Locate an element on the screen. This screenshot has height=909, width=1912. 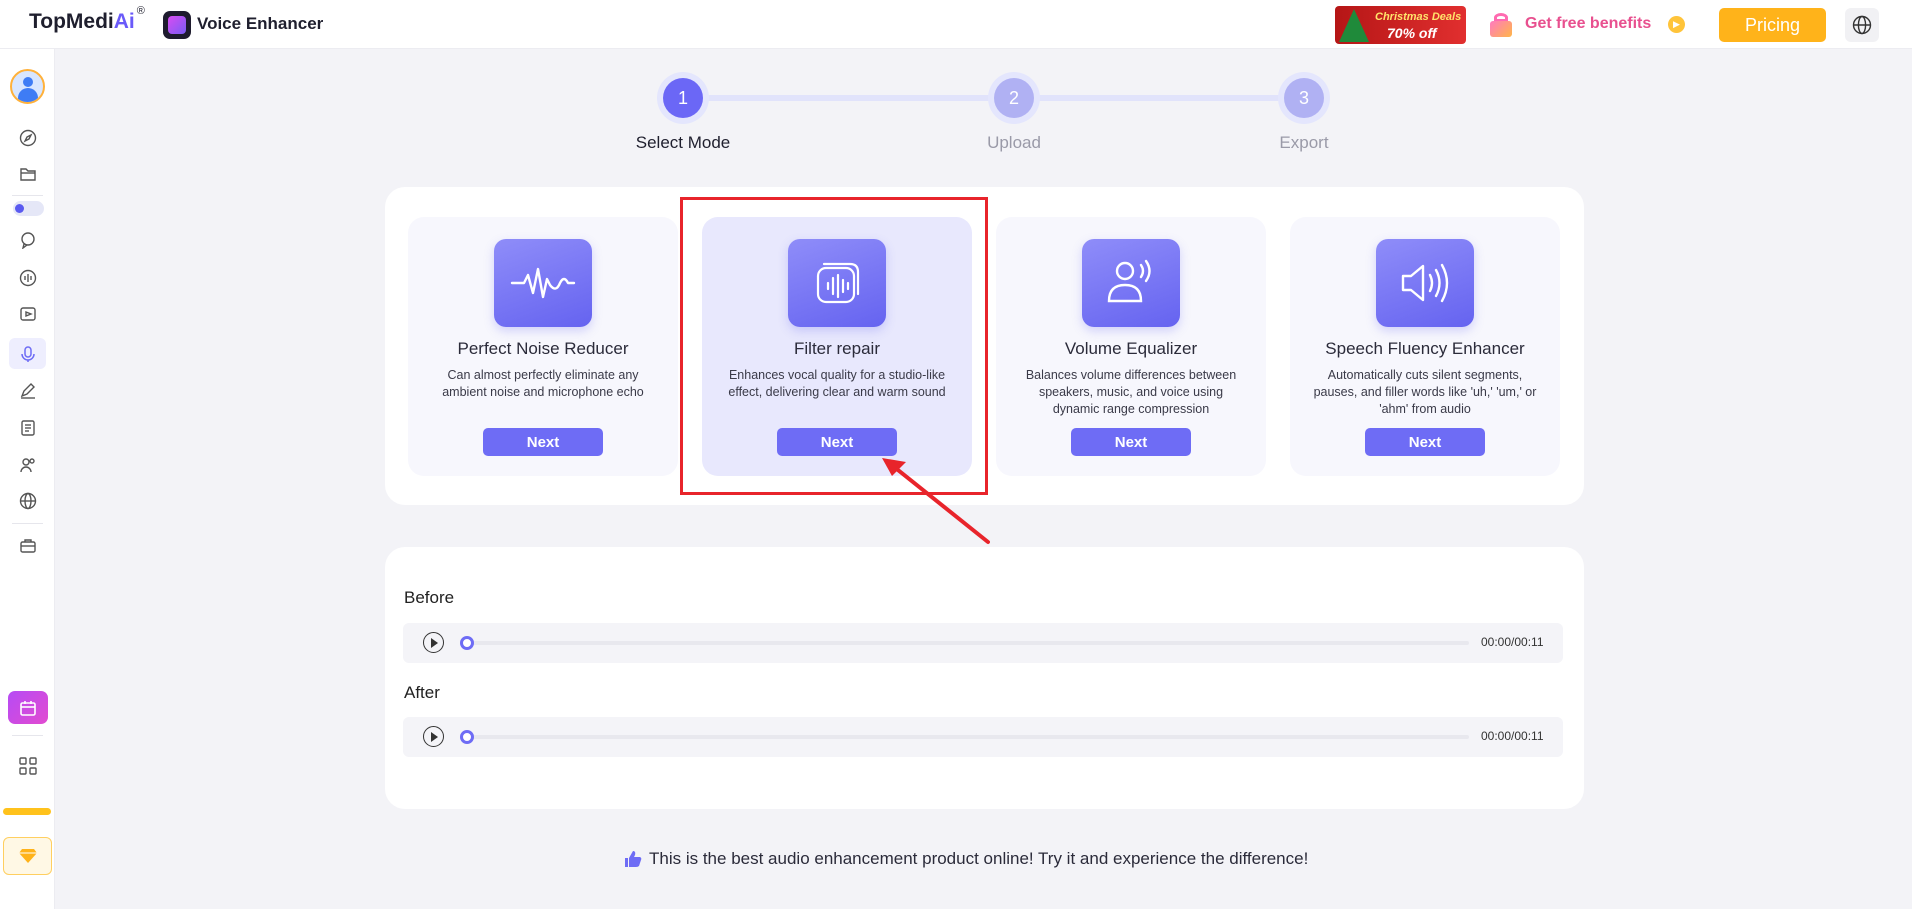
compass-icon is located at coordinates (27, 137).